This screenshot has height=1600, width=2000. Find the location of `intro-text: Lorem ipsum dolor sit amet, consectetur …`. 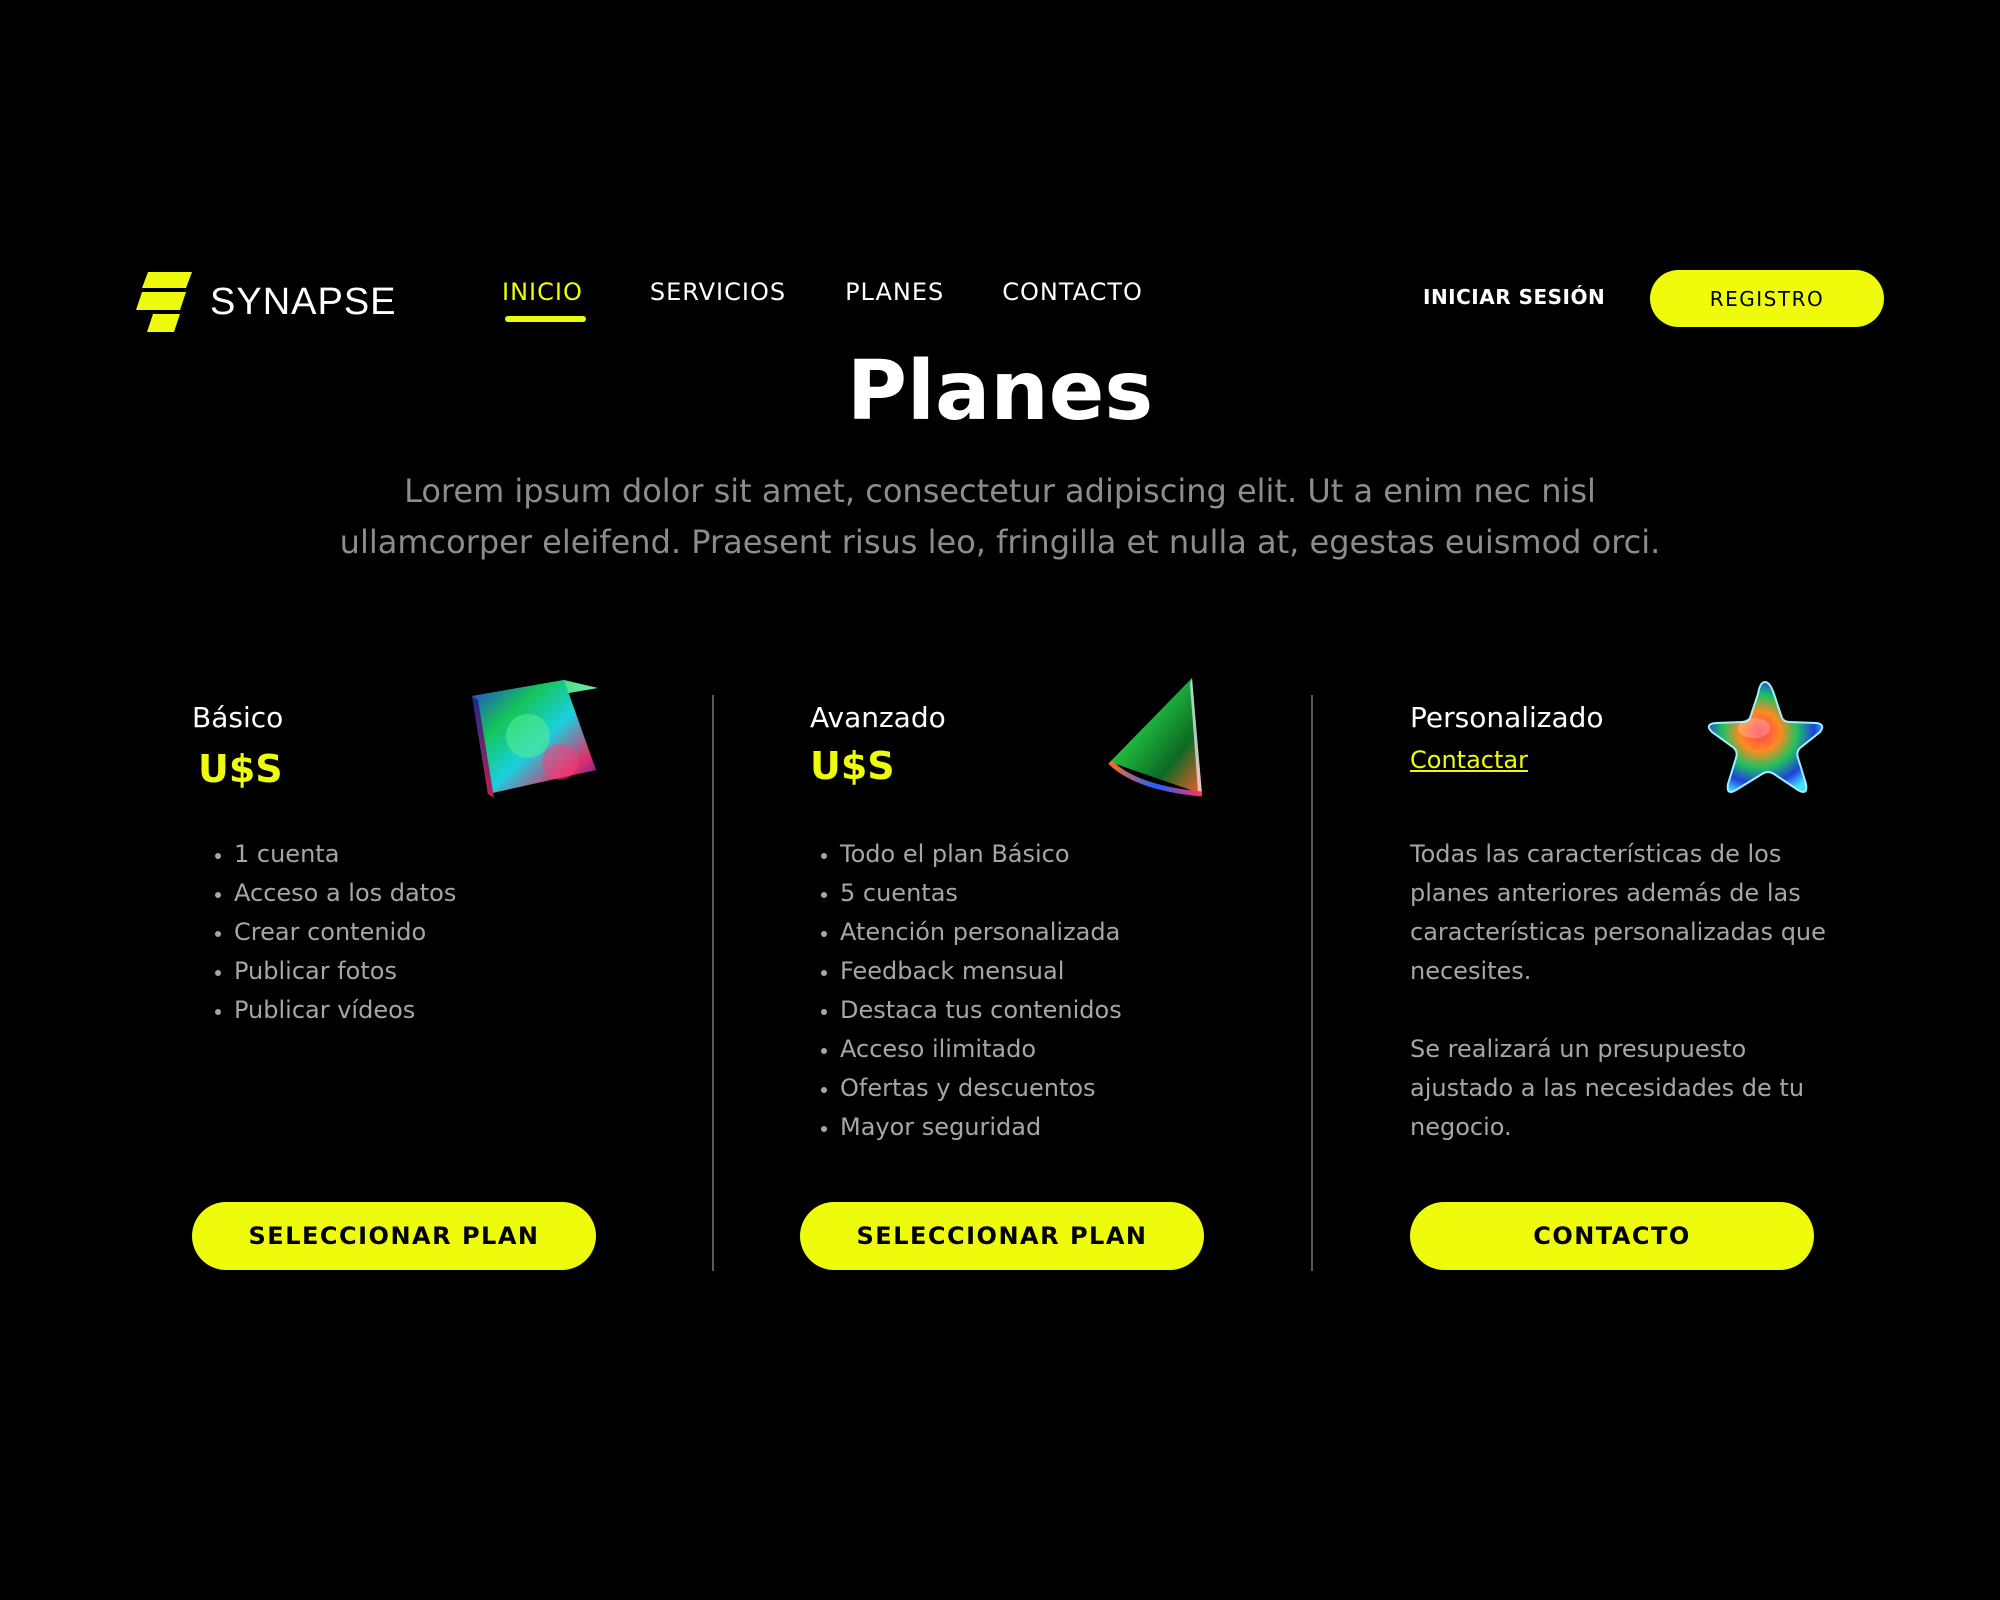

intro-text: Lorem ipsum dolor sit amet, consectetur … is located at coordinates (1000, 517).